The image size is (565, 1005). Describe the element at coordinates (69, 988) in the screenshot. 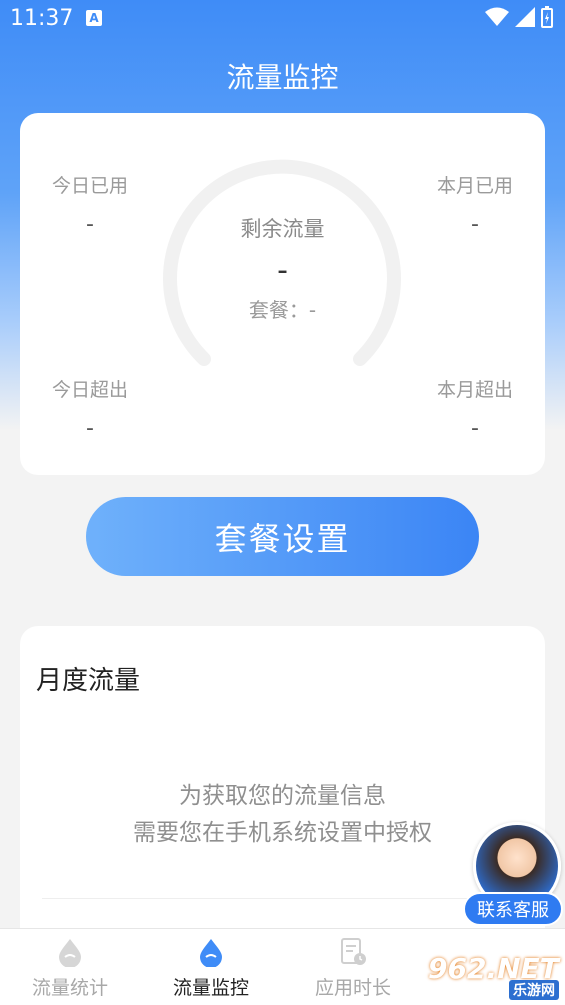

I see `nav-label-traffic-stats: 流量统计` at that location.